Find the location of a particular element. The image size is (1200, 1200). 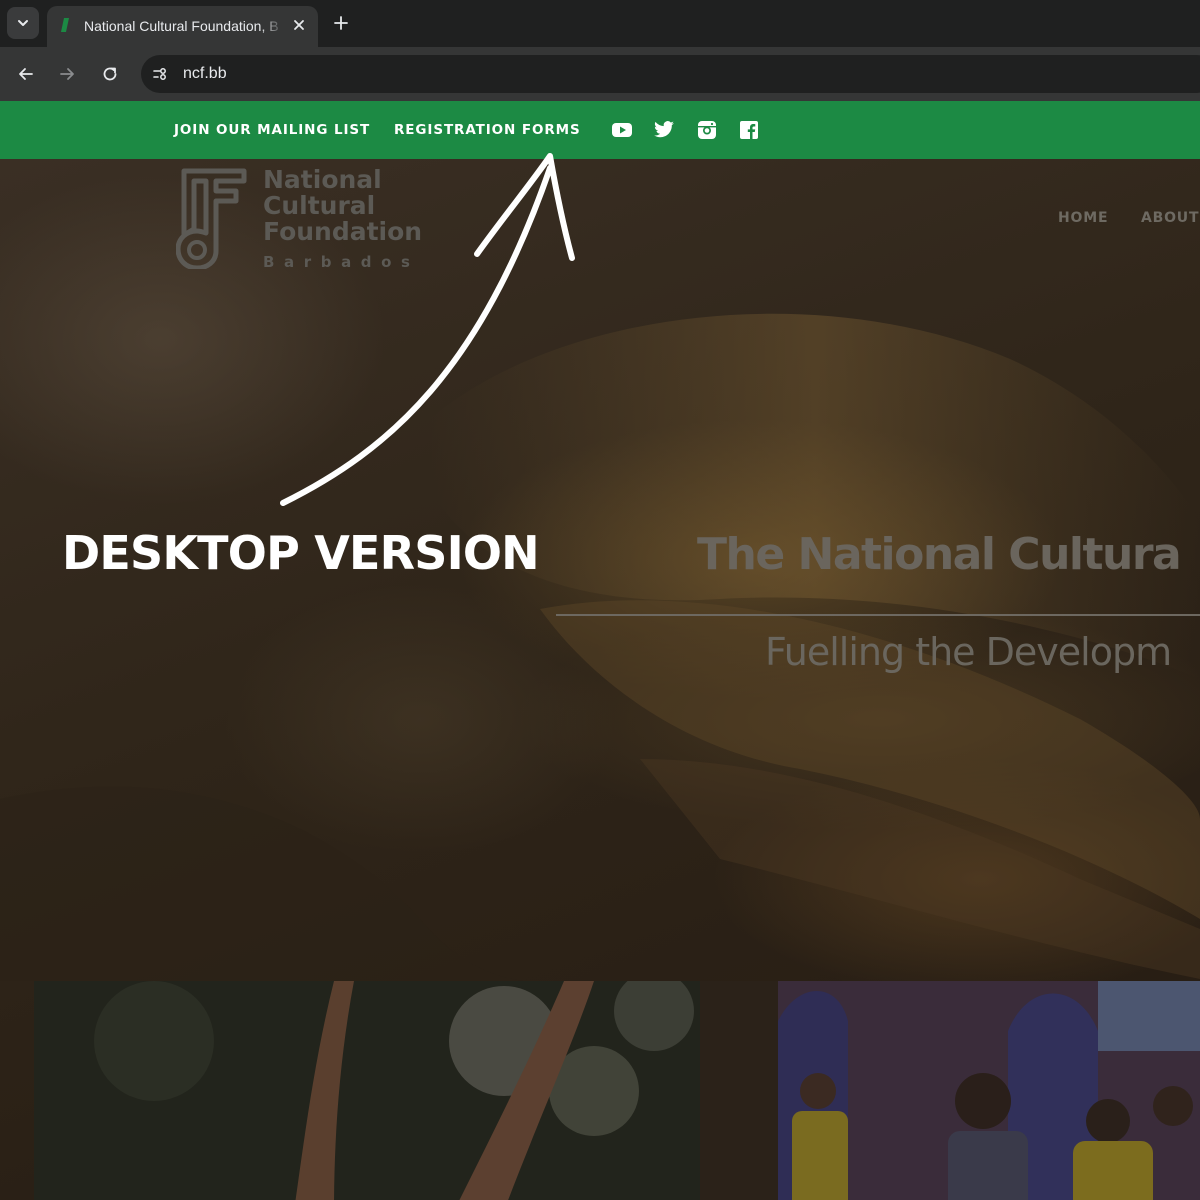

photo-card-dancer is located at coordinates (367, 1090).